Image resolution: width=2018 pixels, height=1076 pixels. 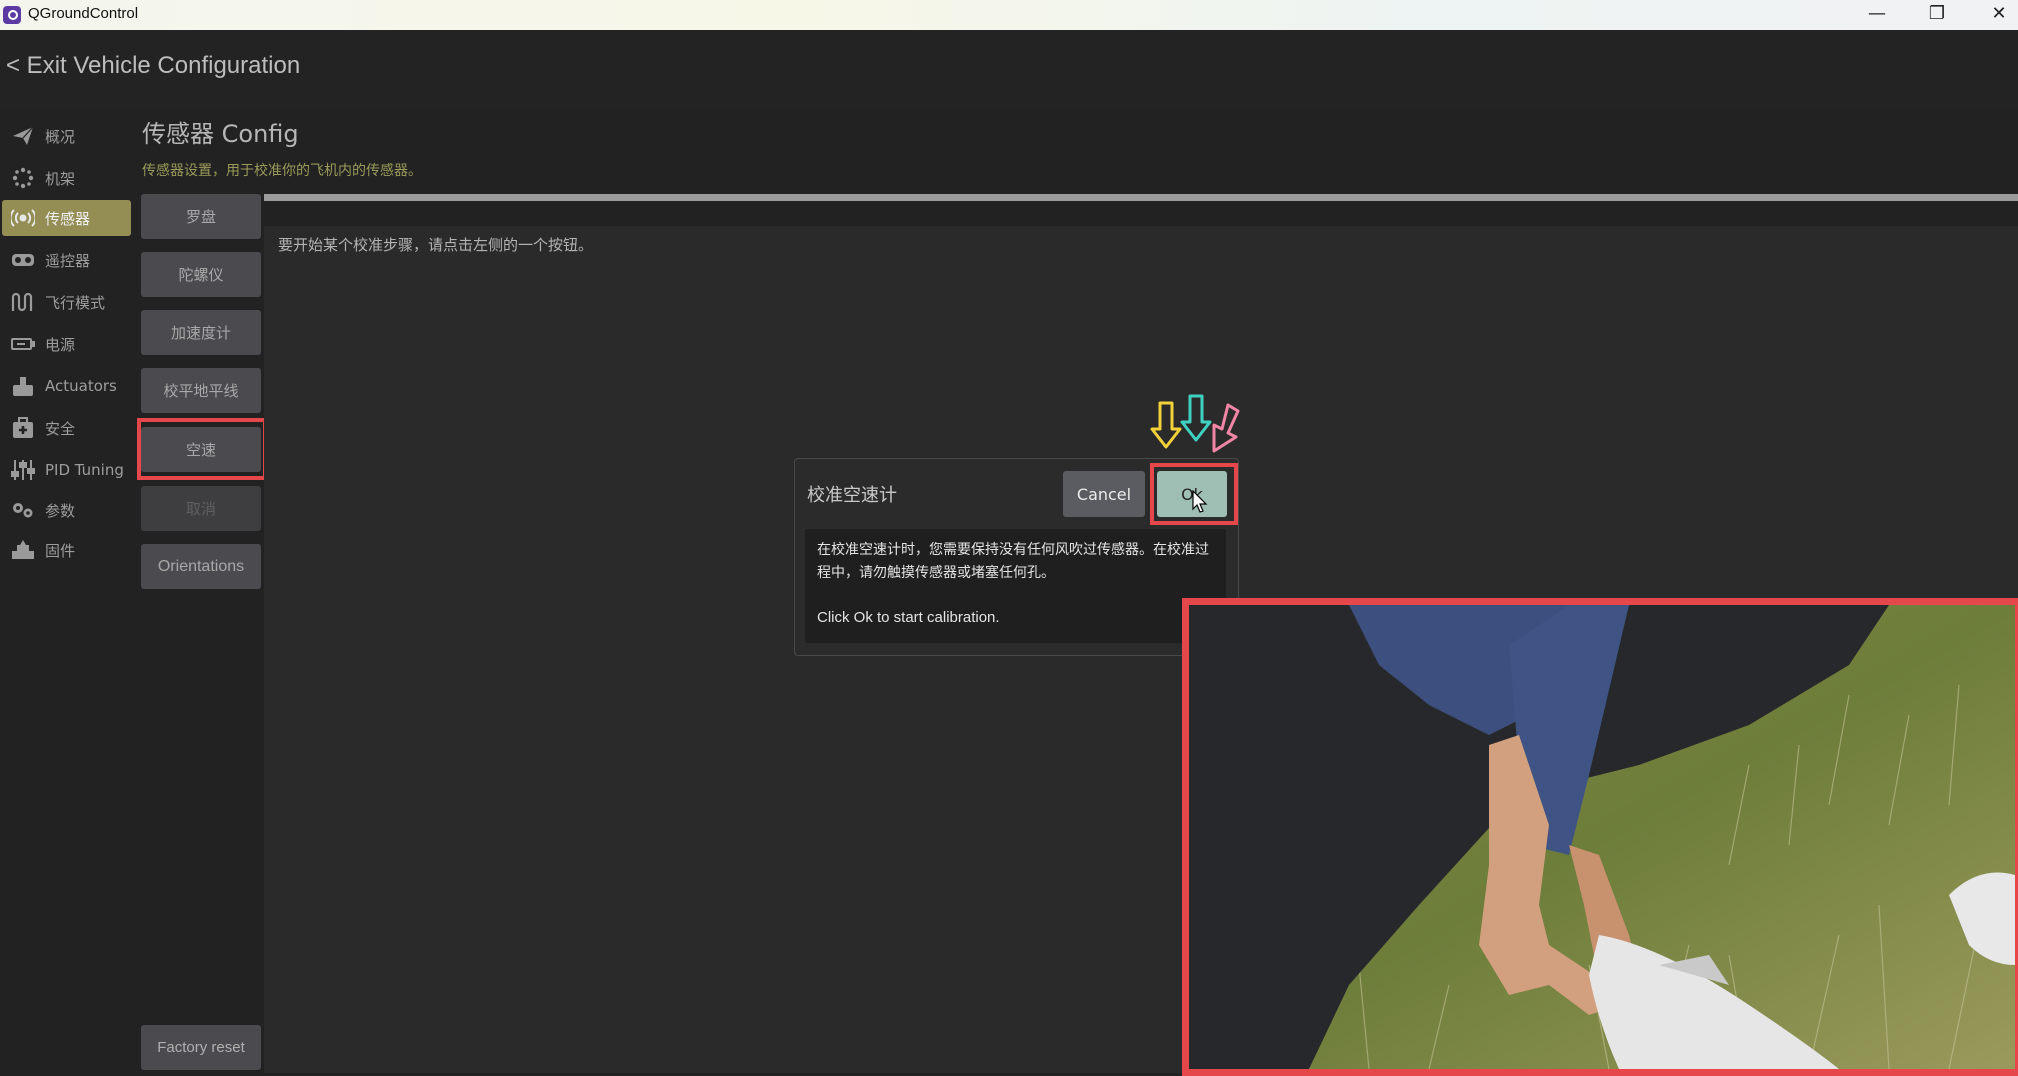 I want to click on page-subtitle: 传感器设置，用于校准你的飞机内的传感器。, so click(x=282, y=171).